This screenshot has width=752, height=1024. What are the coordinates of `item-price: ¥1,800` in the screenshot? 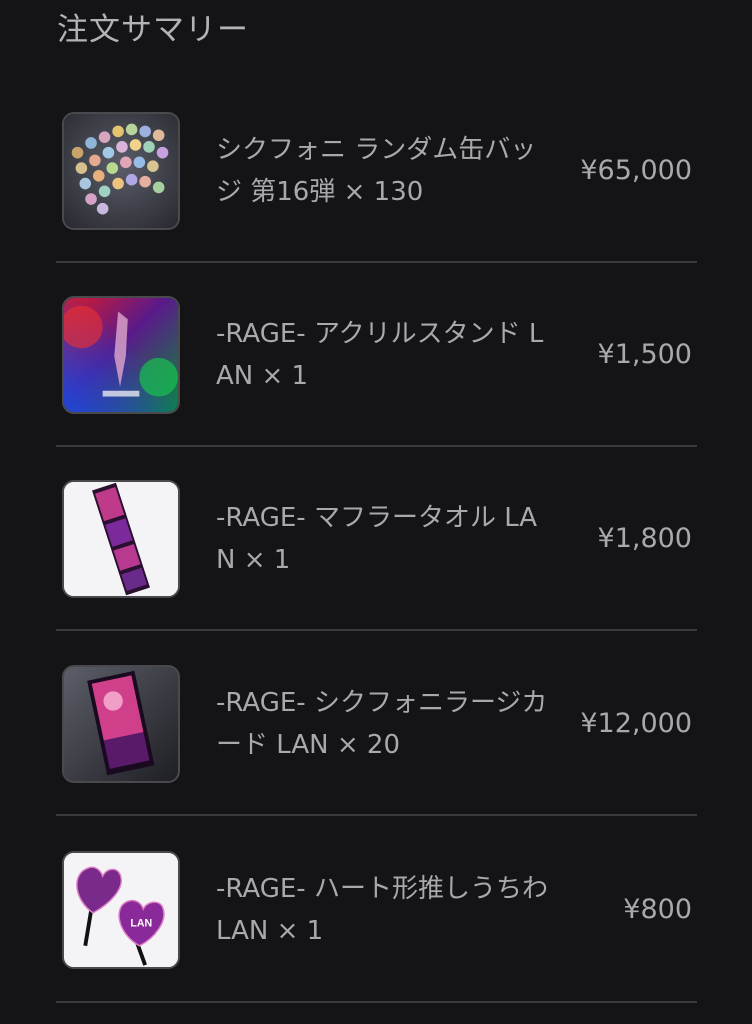 It's located at (644, 538).